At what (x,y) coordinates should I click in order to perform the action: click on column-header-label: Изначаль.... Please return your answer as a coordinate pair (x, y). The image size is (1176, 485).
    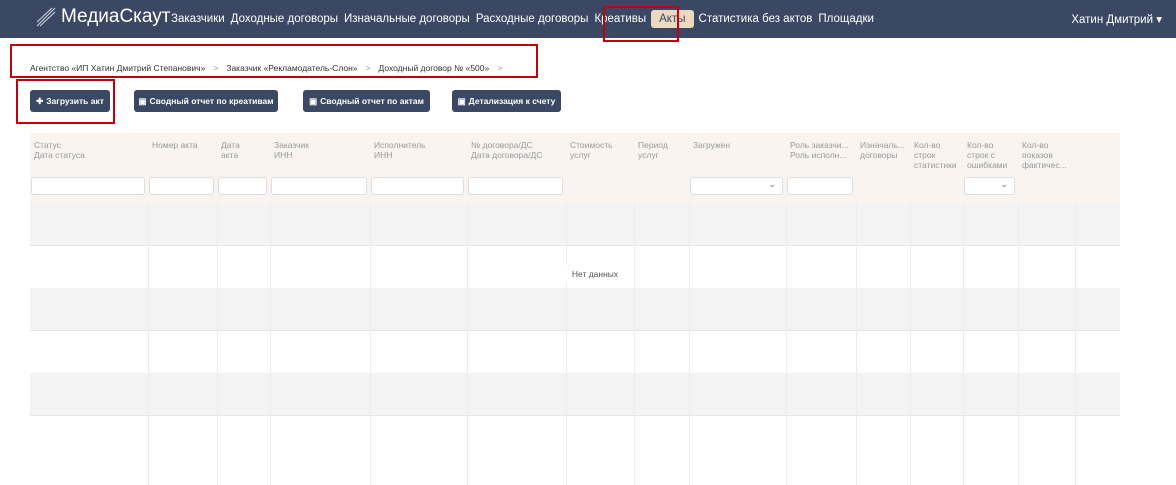
    Looking at the image, I should click on (882, 145).